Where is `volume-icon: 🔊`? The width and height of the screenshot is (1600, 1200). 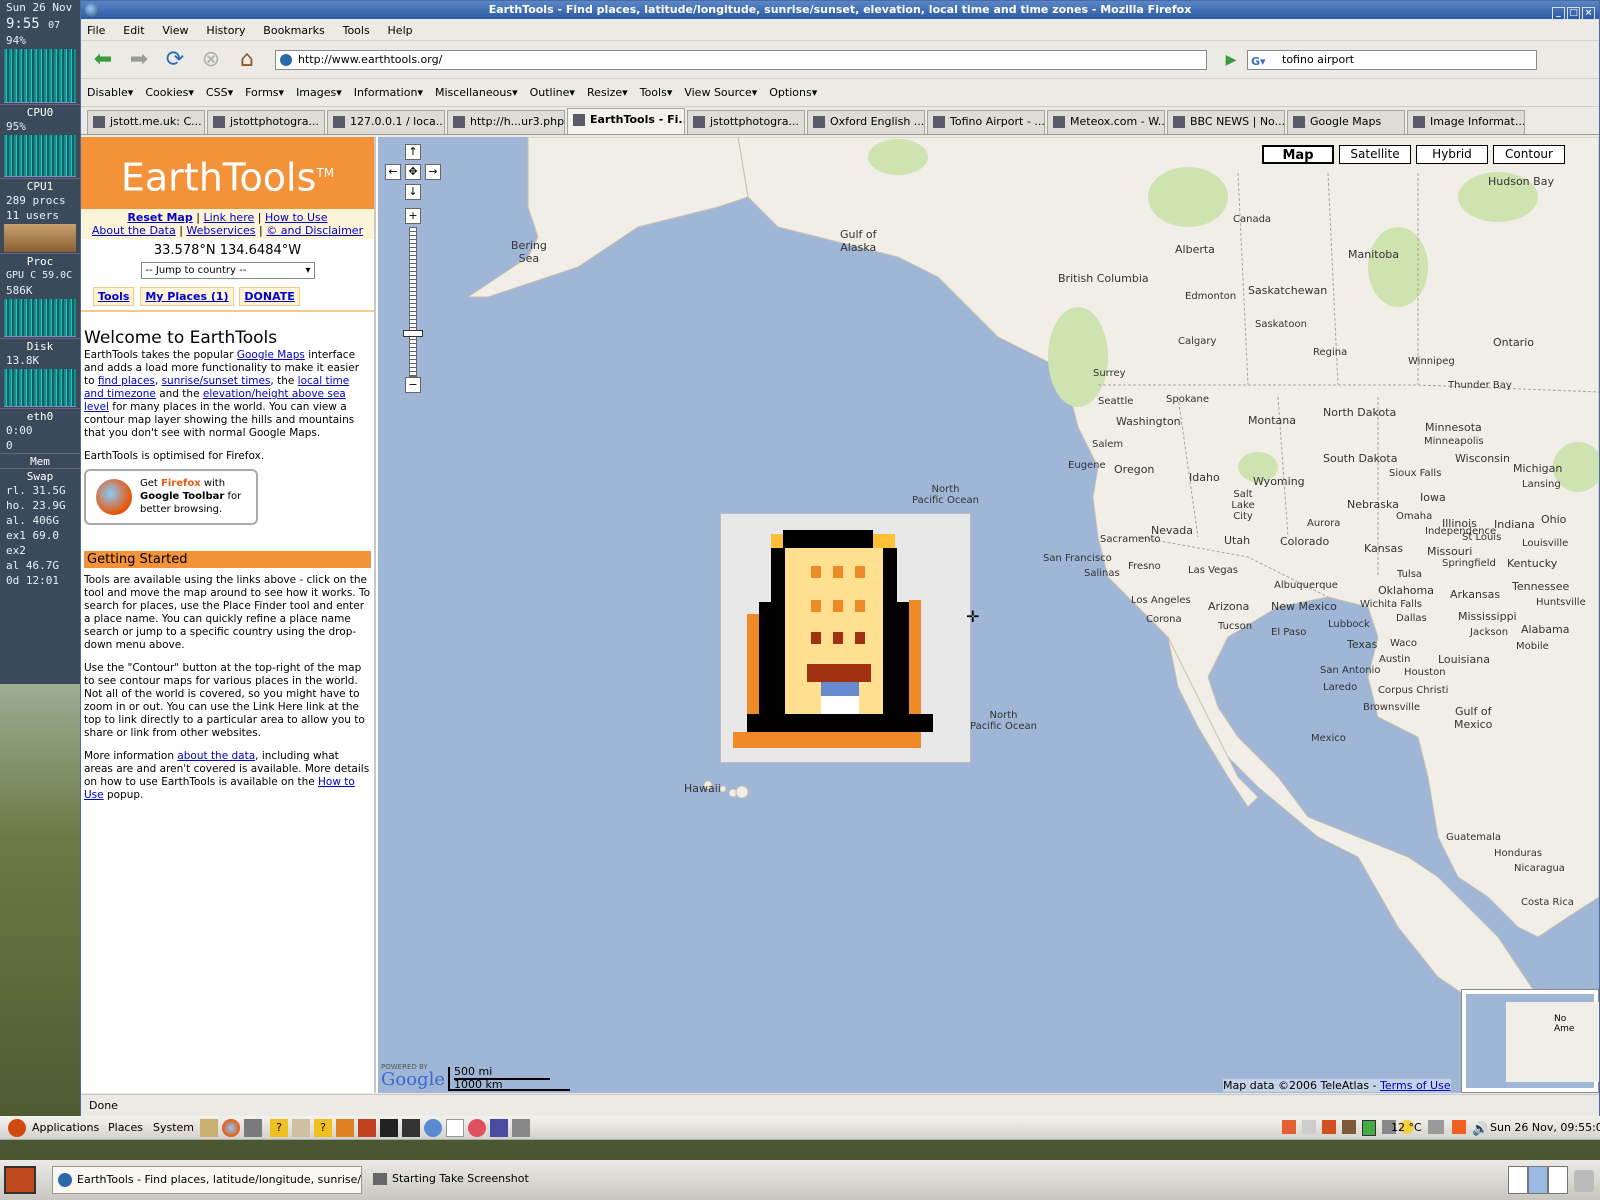
volume-icon: 🔊 is located at coordinates (1480, 1130).